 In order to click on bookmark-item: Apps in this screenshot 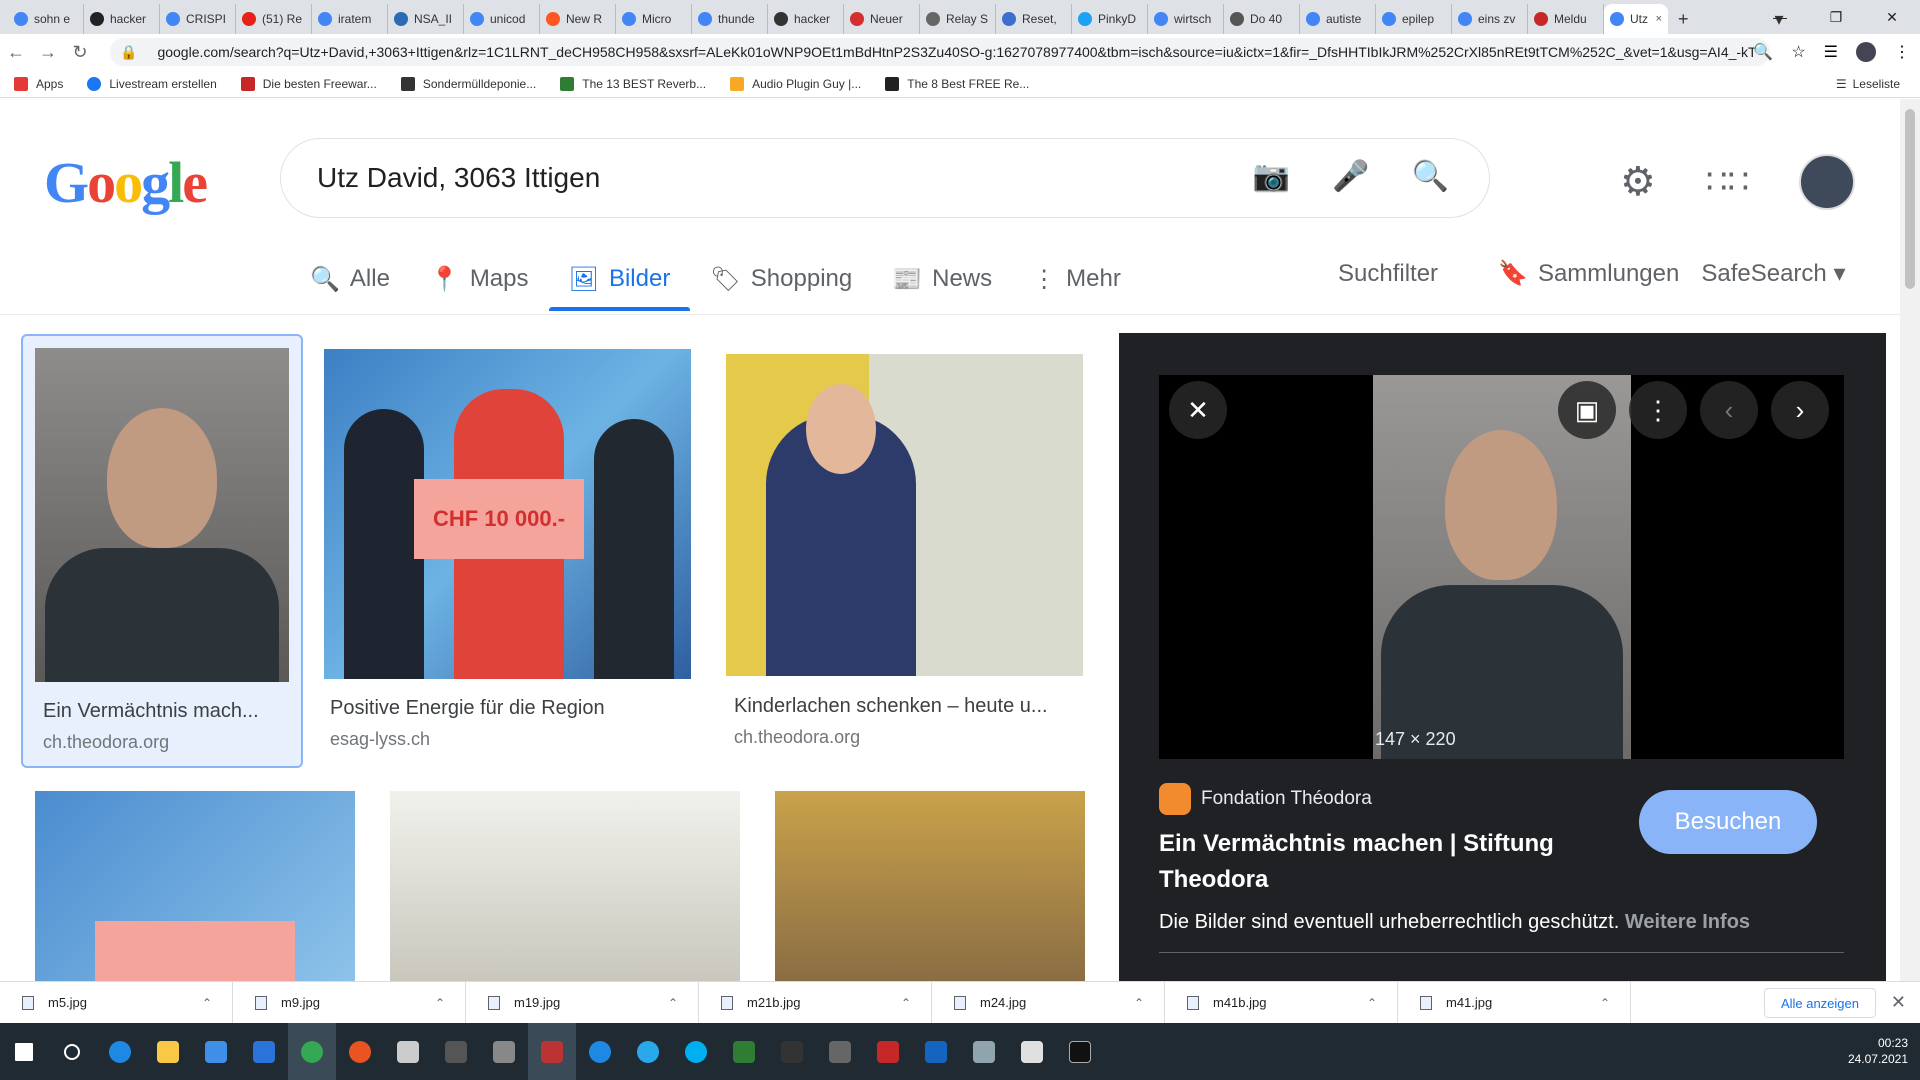, I will do `click(38, 83)`.